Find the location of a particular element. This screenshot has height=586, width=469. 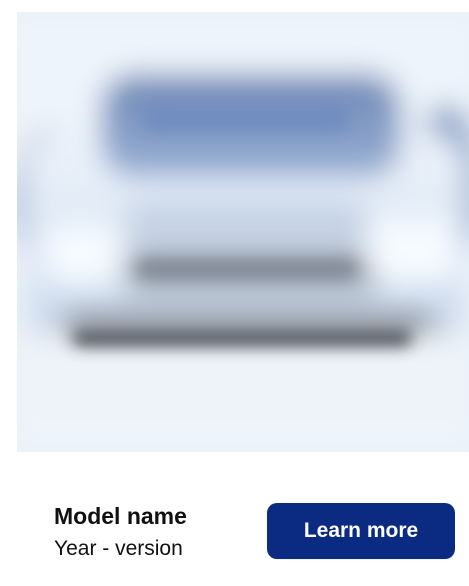

year-version: Year - version is located at coordinates (118, 548).